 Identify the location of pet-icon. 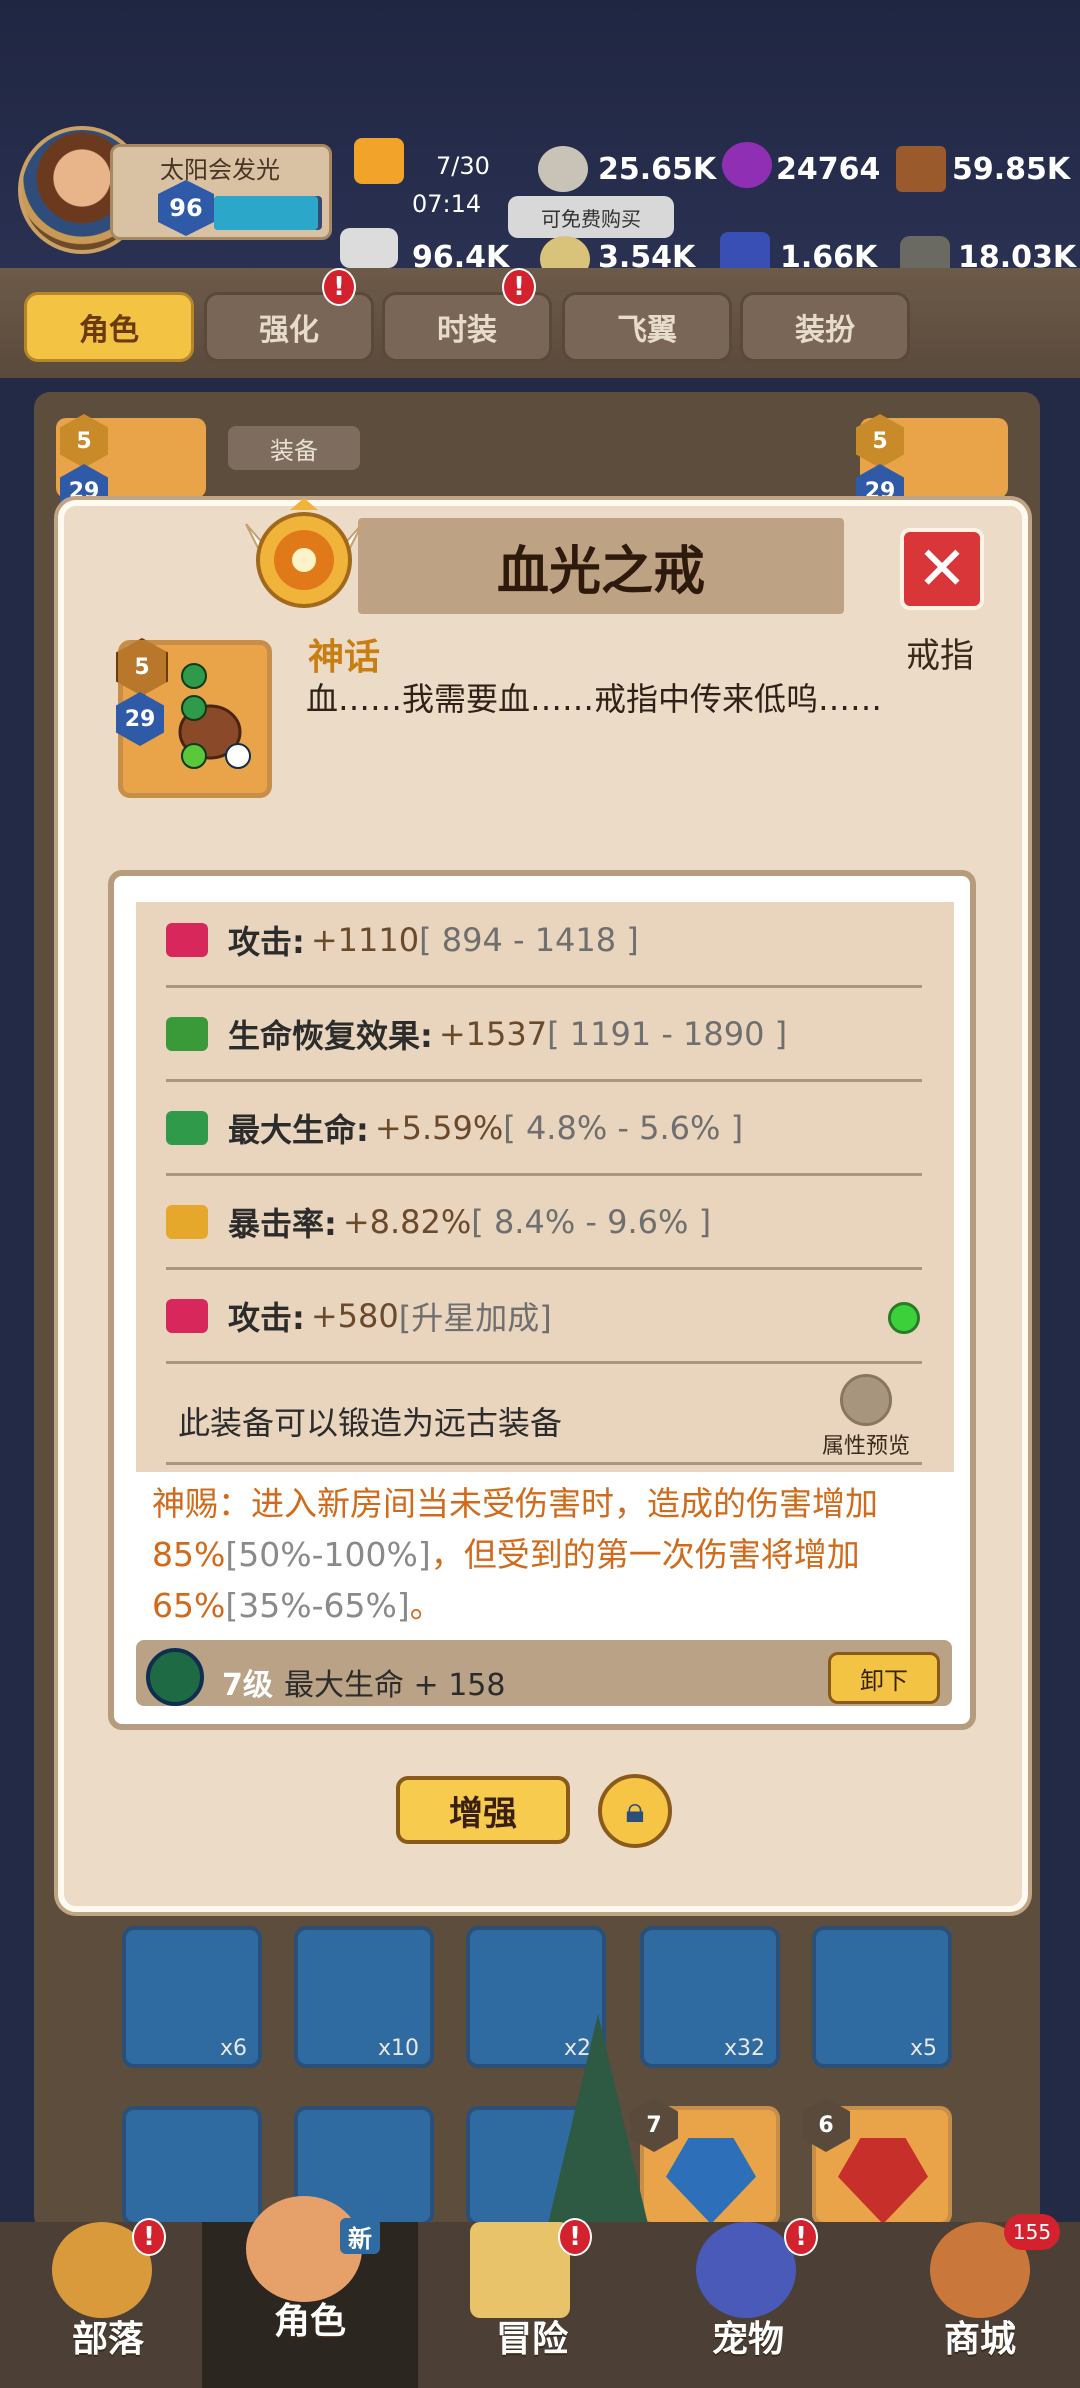
(746, 2270).